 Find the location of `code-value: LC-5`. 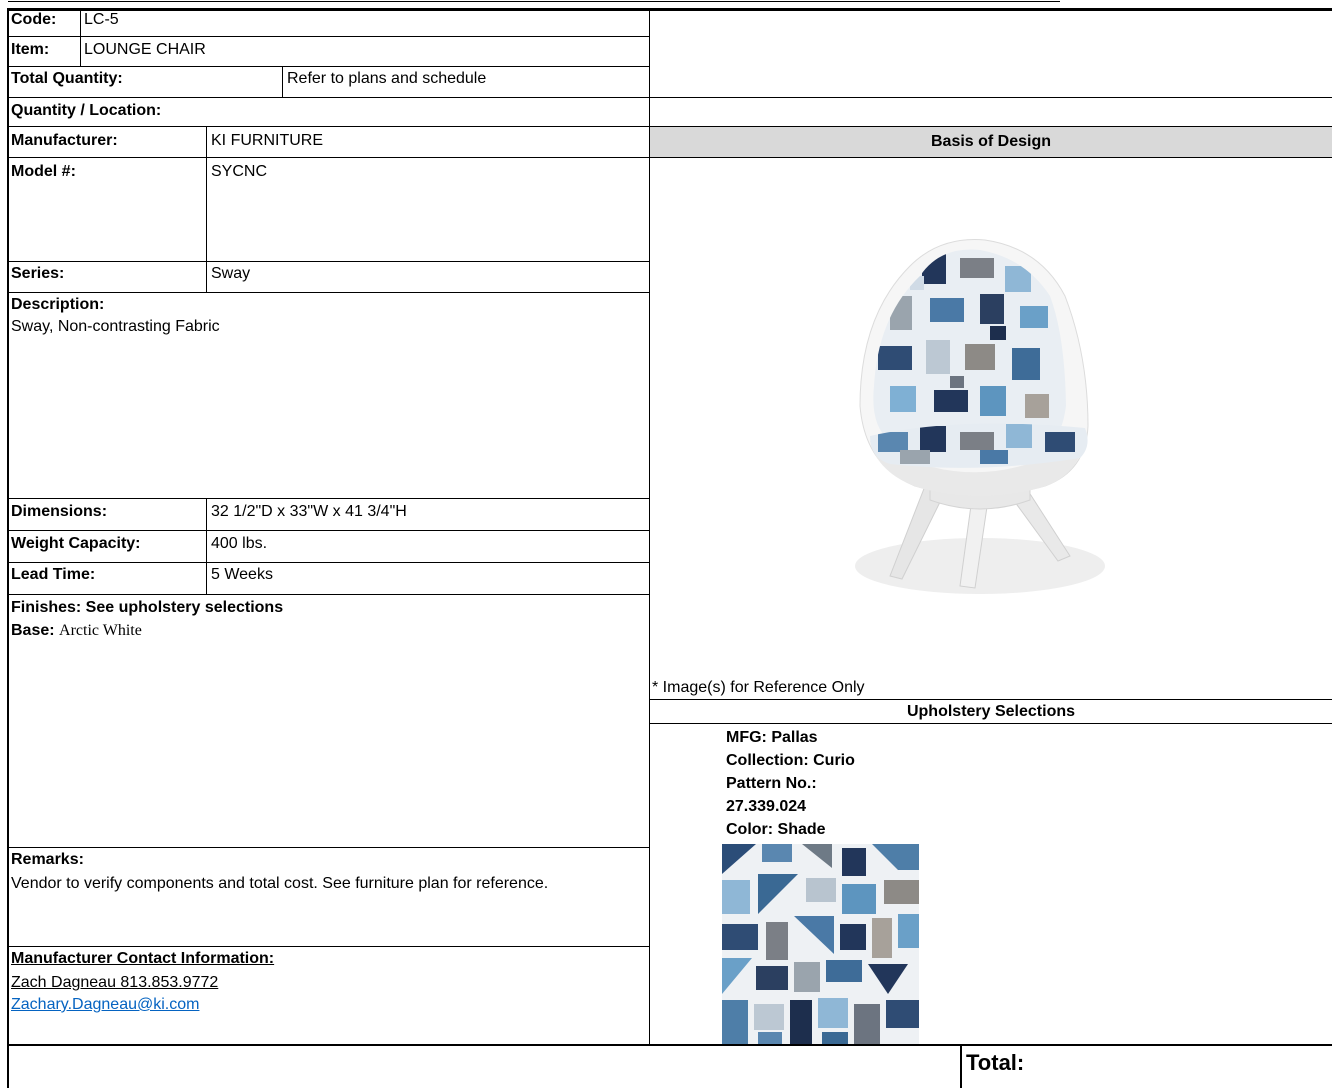

code-value: LC-5 is located at coordinates (101, 19).